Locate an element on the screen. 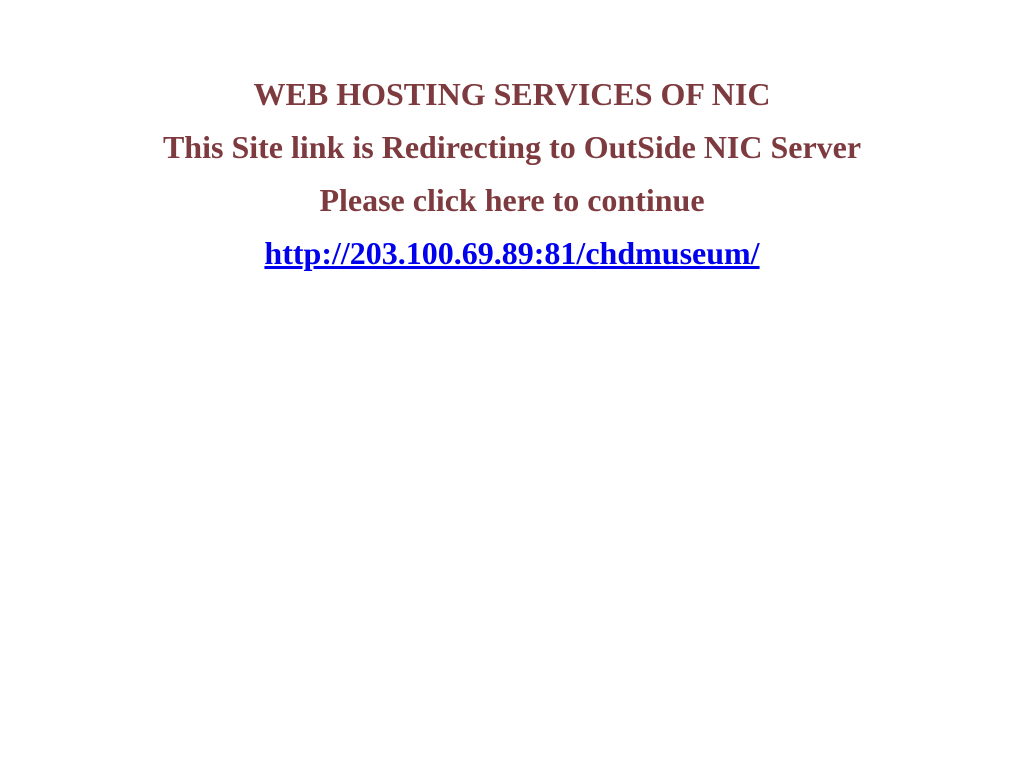  continue-instruction: Please click here to continue is located at coordinates (512, 200).